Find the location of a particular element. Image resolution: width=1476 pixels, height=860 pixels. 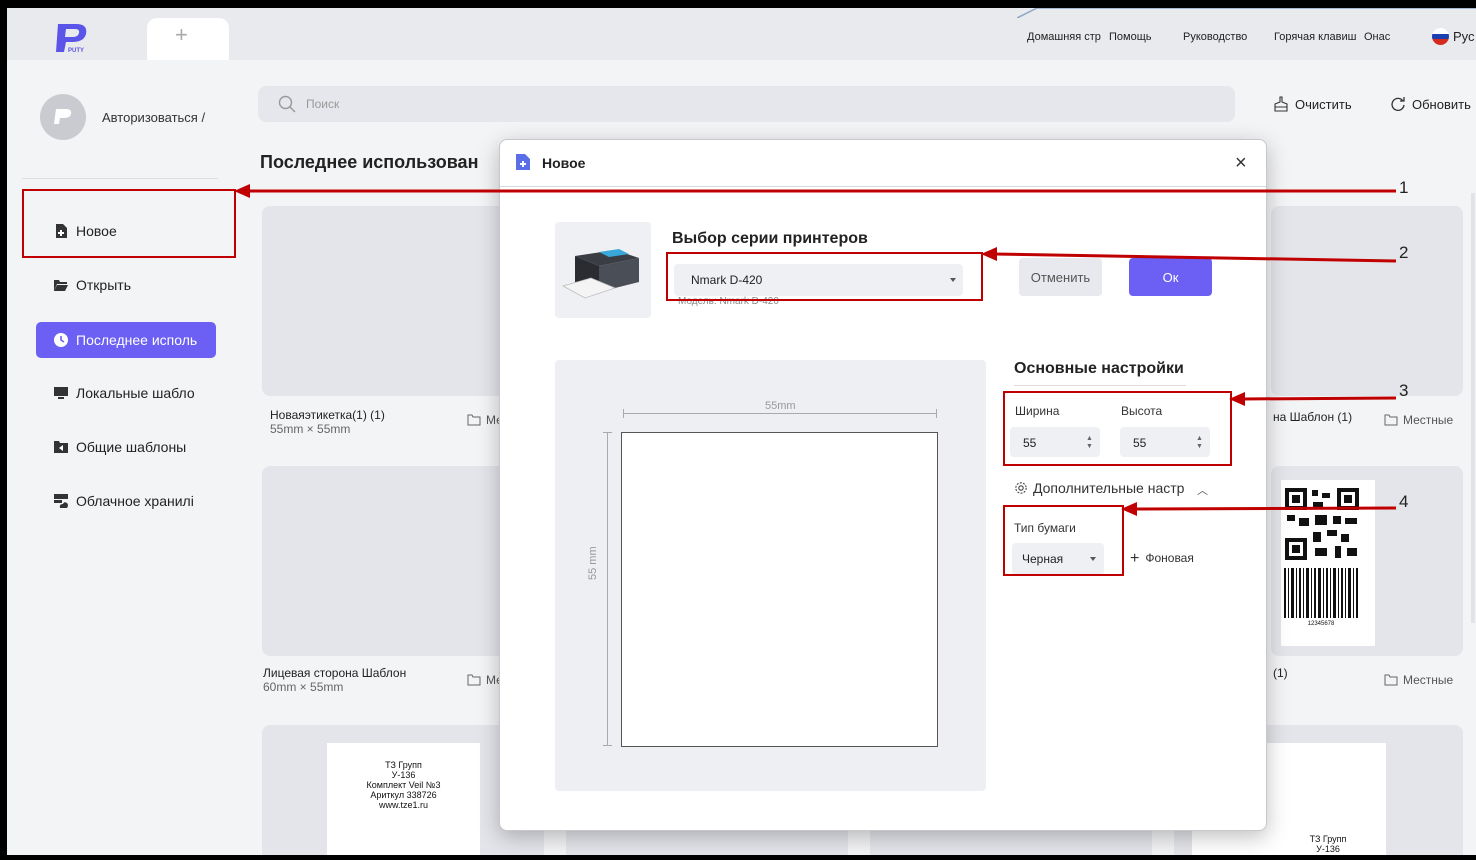

refresh-button: Обновить is located at coordinates (1430, 104).